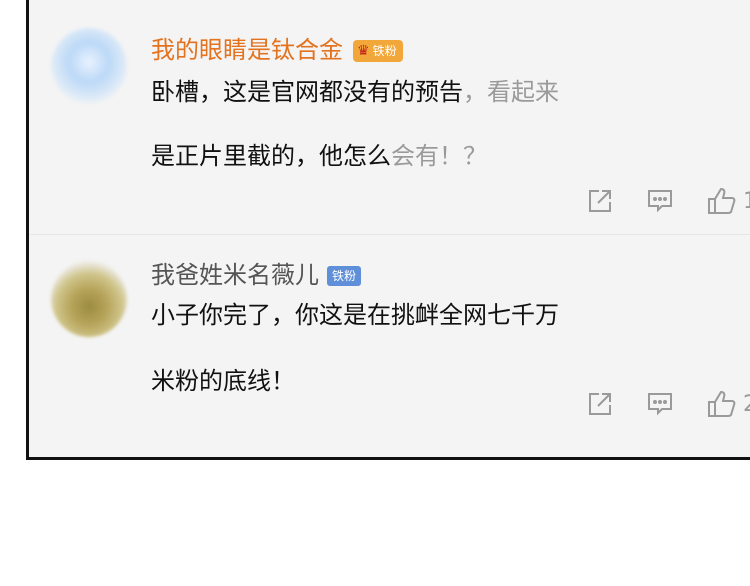 The image size is (750, 586). I want to click on comment-text-line: 小子你完了，你这是在挑衅全网七千万, so click(355, 312).